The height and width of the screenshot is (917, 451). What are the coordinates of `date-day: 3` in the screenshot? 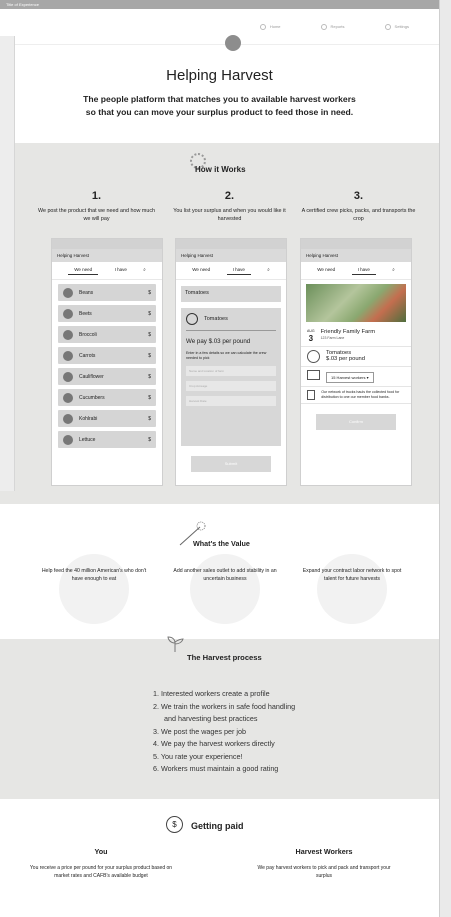 It's located at (311, 338).